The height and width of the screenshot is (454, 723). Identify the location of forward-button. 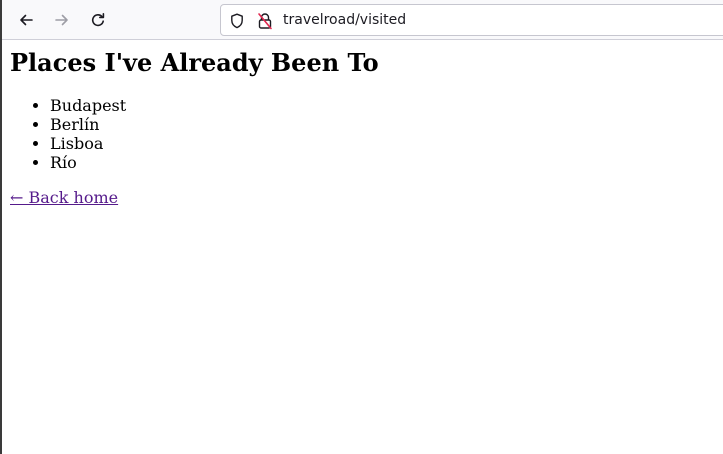
(62, 20).